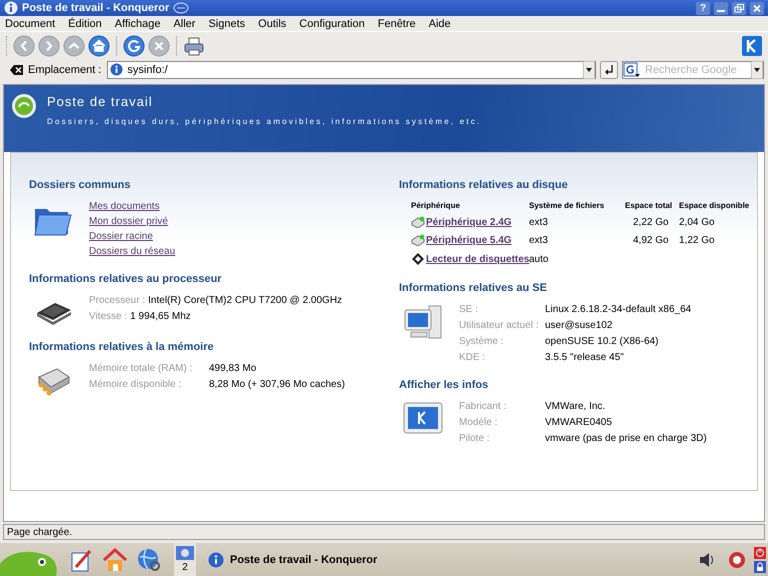 This screenshot has height=576, width=768. What do you see at coordinates (351, 69) in the screenshot?
I see `location-field: sysinfo:/` at bounding box center [351, 69].